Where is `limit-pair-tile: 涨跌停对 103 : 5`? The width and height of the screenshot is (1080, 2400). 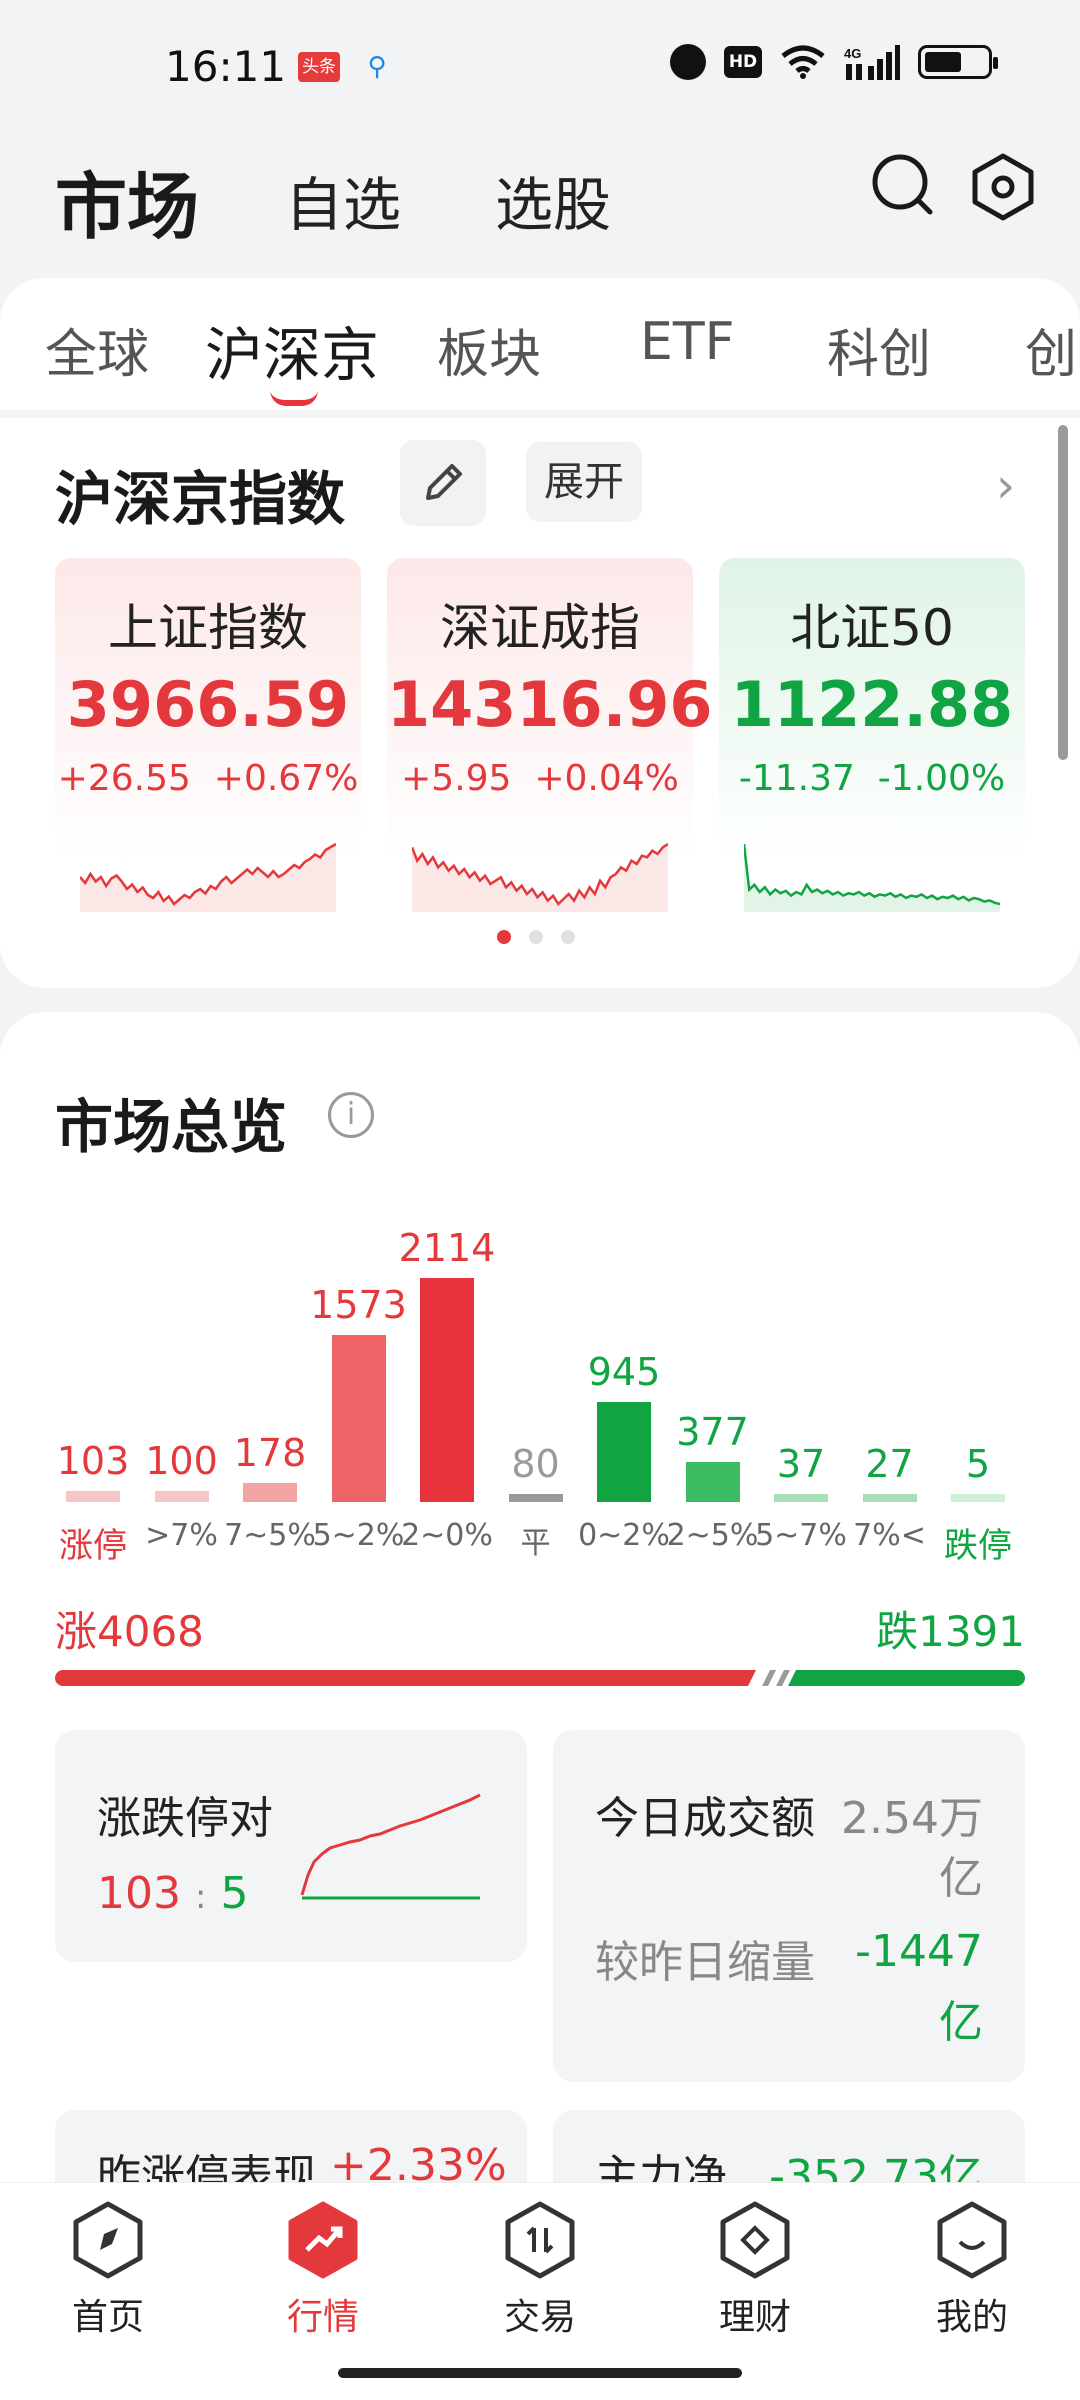
limit-pair-tile: 涨跌停对 103 : 5 is located at coordinates (291, 1846).